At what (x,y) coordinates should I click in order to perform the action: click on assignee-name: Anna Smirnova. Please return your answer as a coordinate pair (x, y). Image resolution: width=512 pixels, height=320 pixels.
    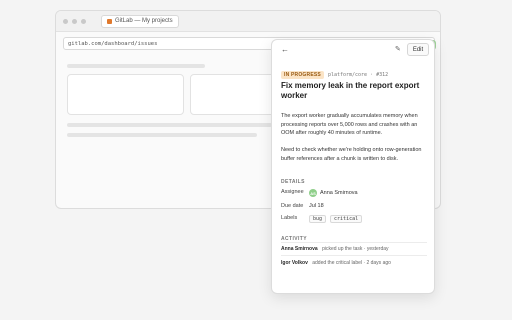
    Looking at the image, I should click on (339, 193).